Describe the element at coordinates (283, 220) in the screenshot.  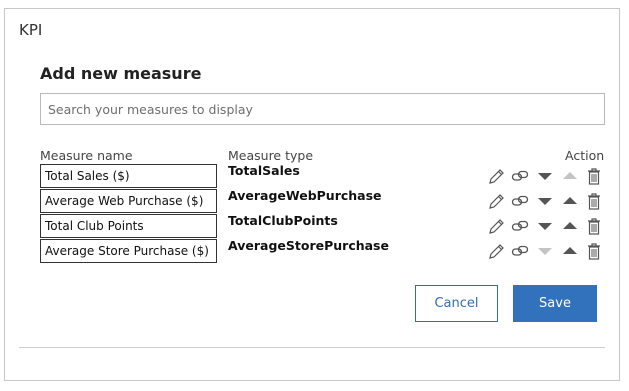
I see `measure-type-label: TotalClubPoints` at that location.